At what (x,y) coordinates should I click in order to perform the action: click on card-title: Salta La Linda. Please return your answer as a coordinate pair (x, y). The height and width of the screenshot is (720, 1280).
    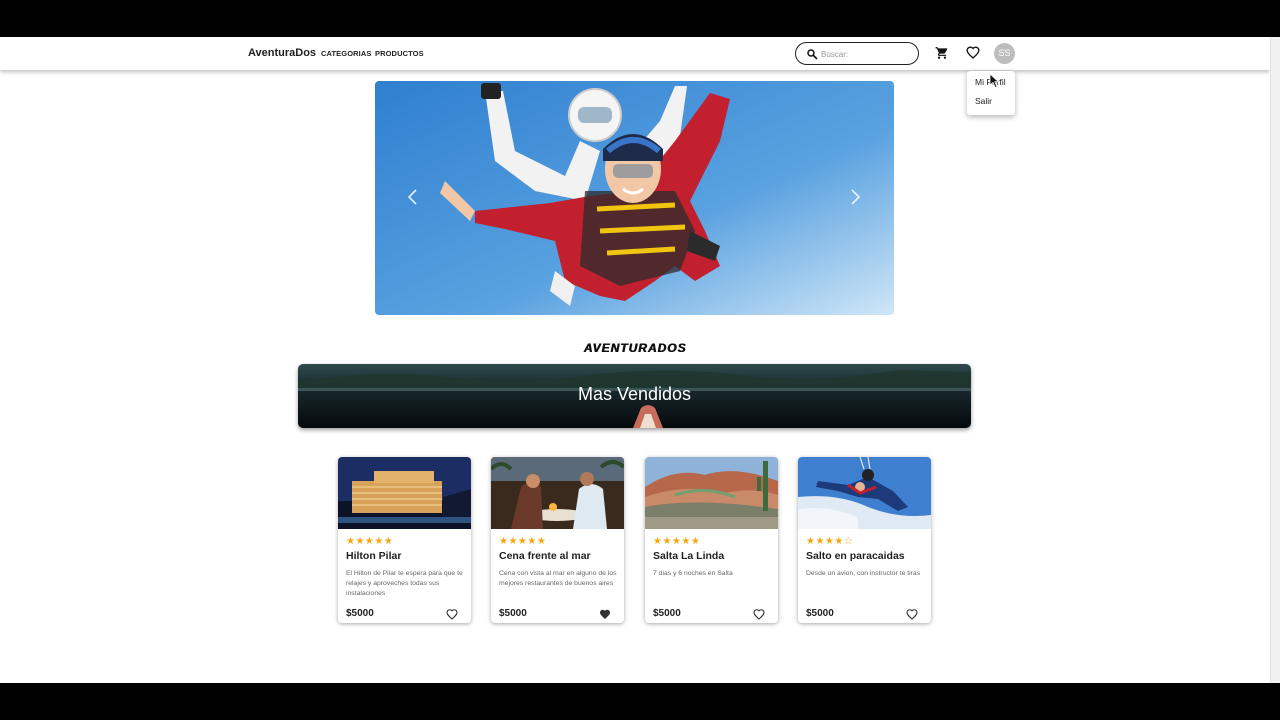
    Looking at the image, I should click on (689, 556).